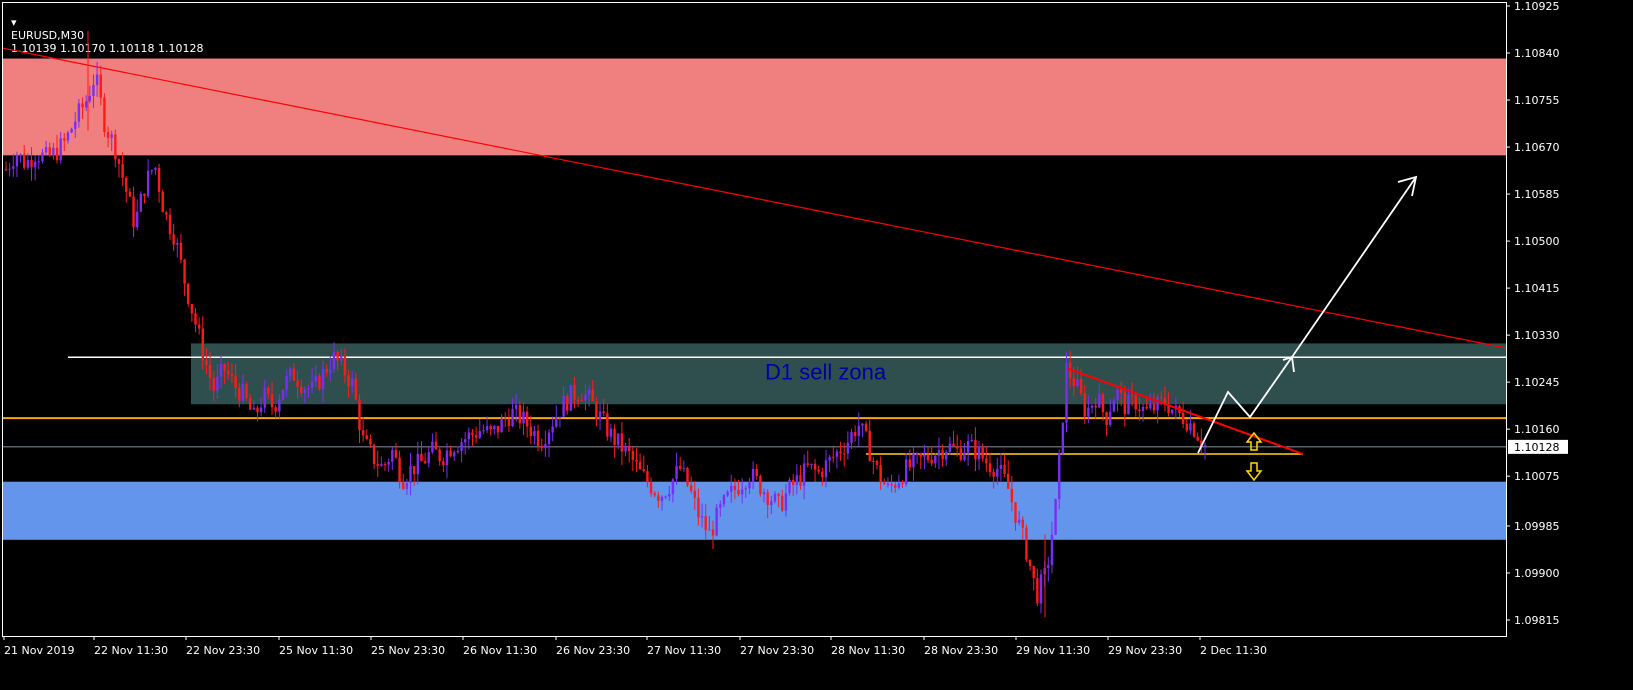 The width and height of the screenshot is (1633, 690). I want to click on price-tick-label: 1.10245, so click(1537, 382).